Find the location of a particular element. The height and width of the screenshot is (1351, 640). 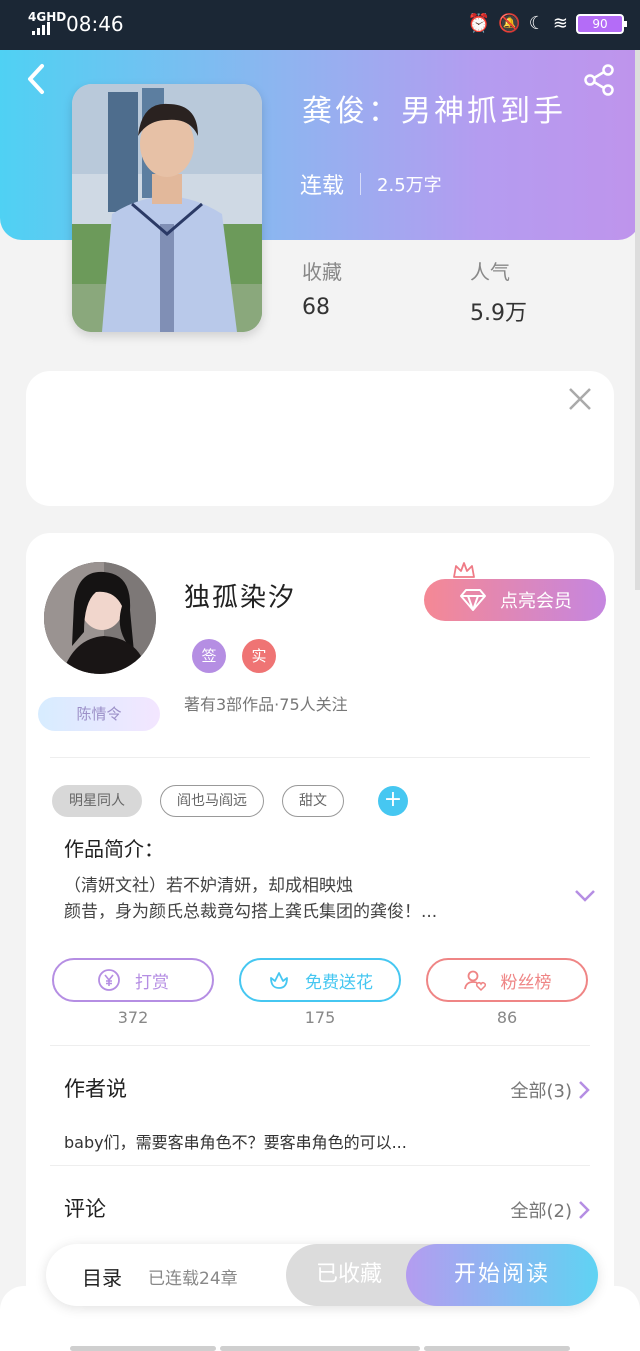

bottom-action-bar: 目录 已连载24章 已收藏 开始阅读 is located at coordinates (322, 1275).